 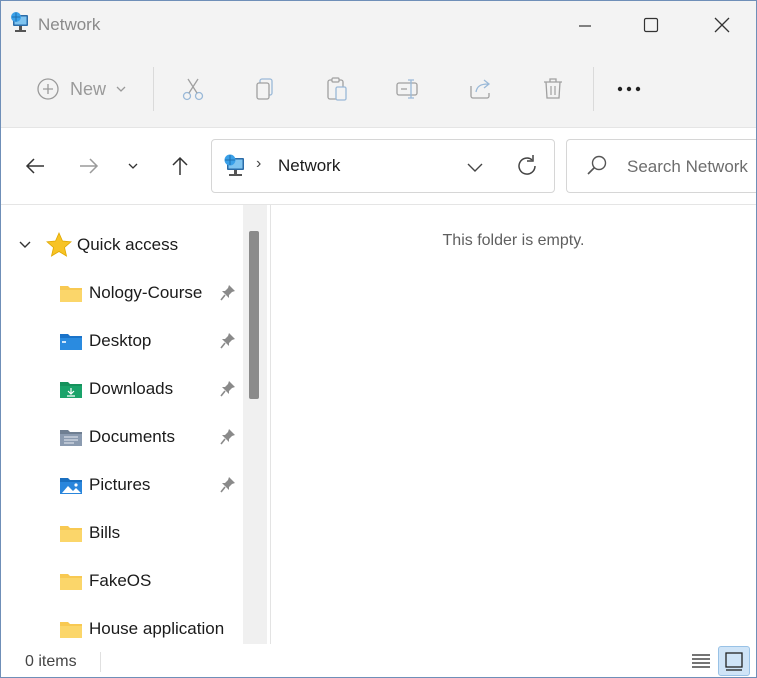 I want to click on copy-icon, so click(x=264, y=89).